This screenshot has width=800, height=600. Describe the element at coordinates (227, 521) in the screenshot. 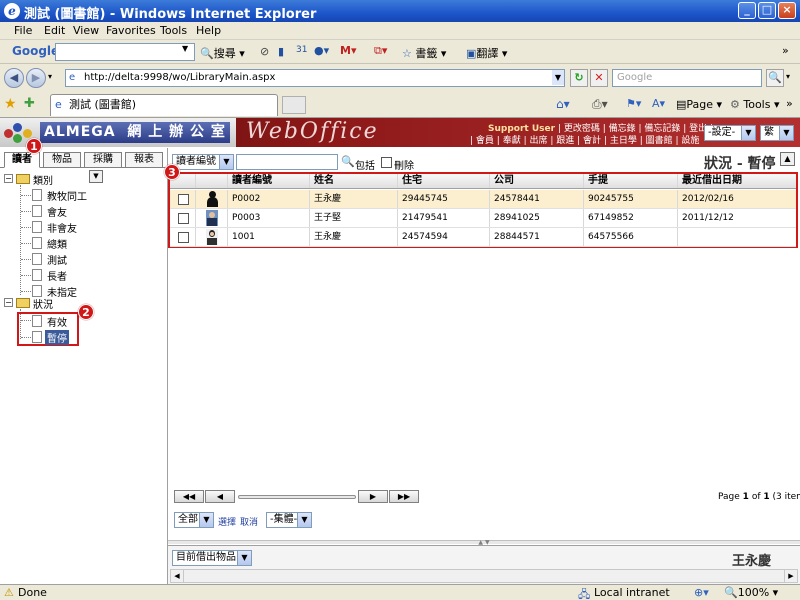

I see `select-link: 選擇` at that location.